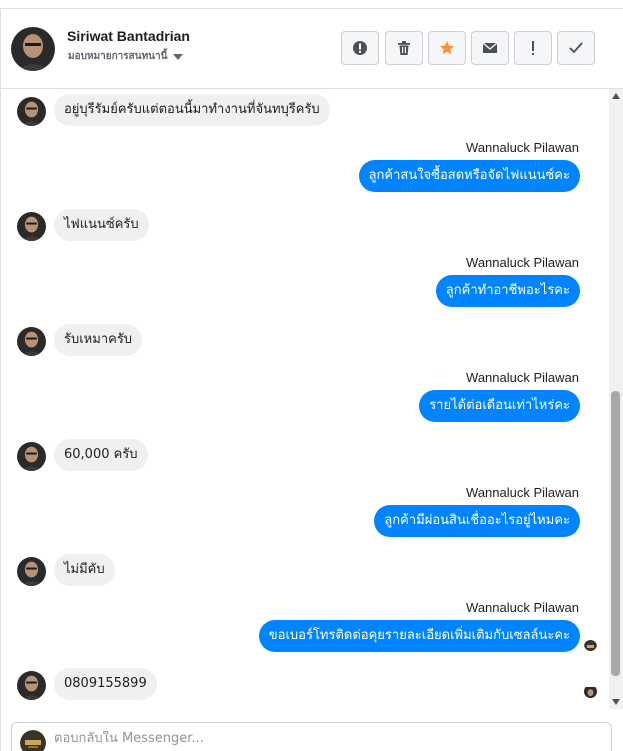 This screenshot has height=751, width=623. I want to click on reply-input, so click(324, 738).